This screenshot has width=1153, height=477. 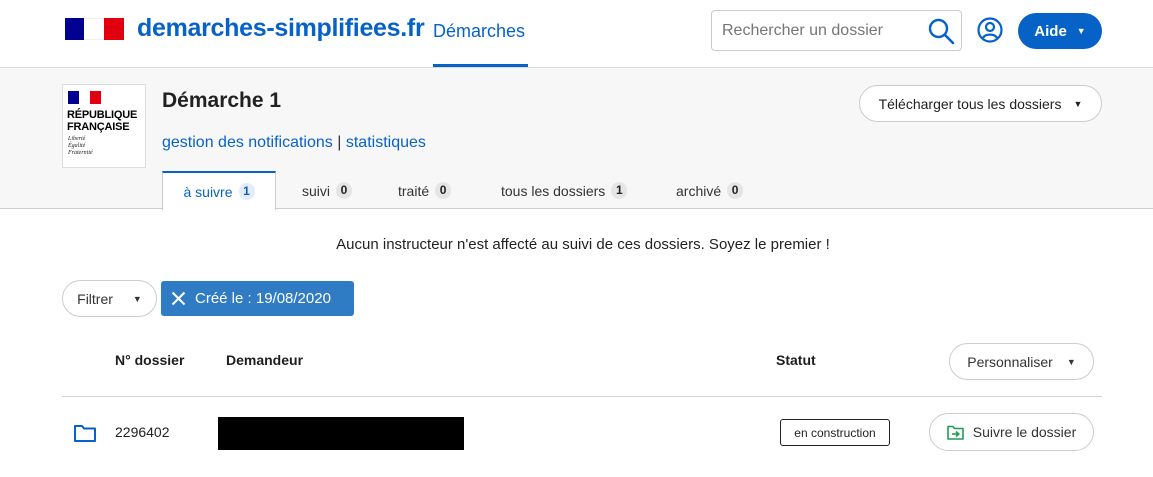 I want to click on filter-button: Filtrer ▼, so click(x=109, y=298).